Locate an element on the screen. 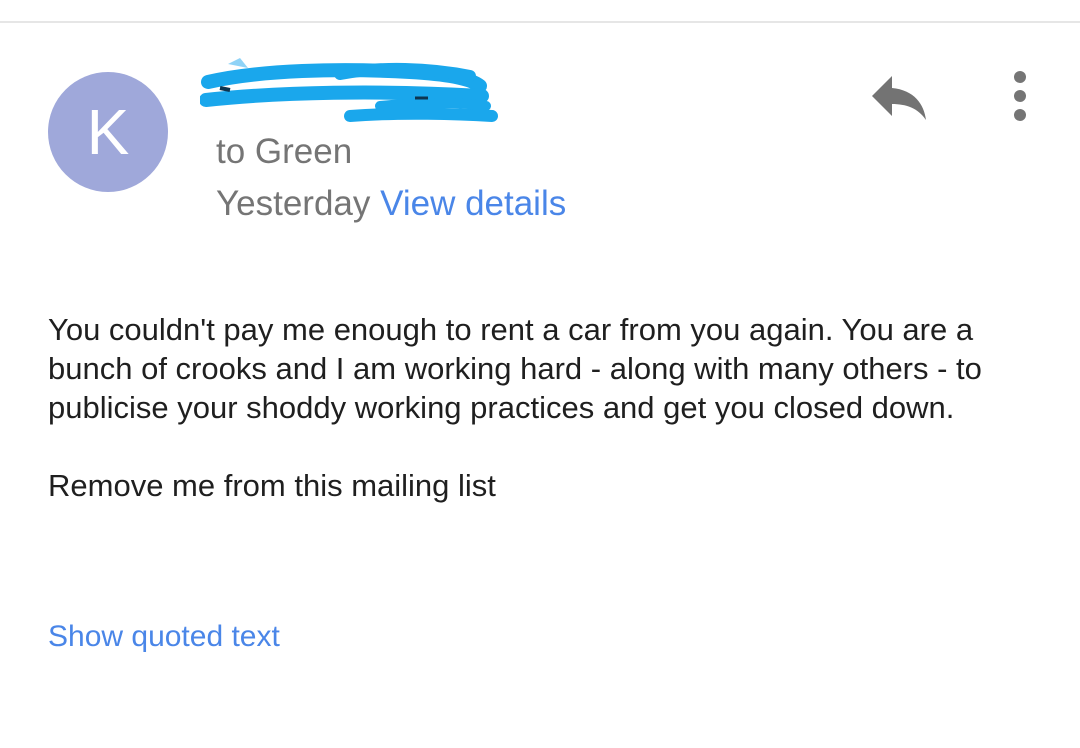 The image size is (1080, 748). message-paragraph: Remove me from this mailing list is located at coordinates (272, 485).